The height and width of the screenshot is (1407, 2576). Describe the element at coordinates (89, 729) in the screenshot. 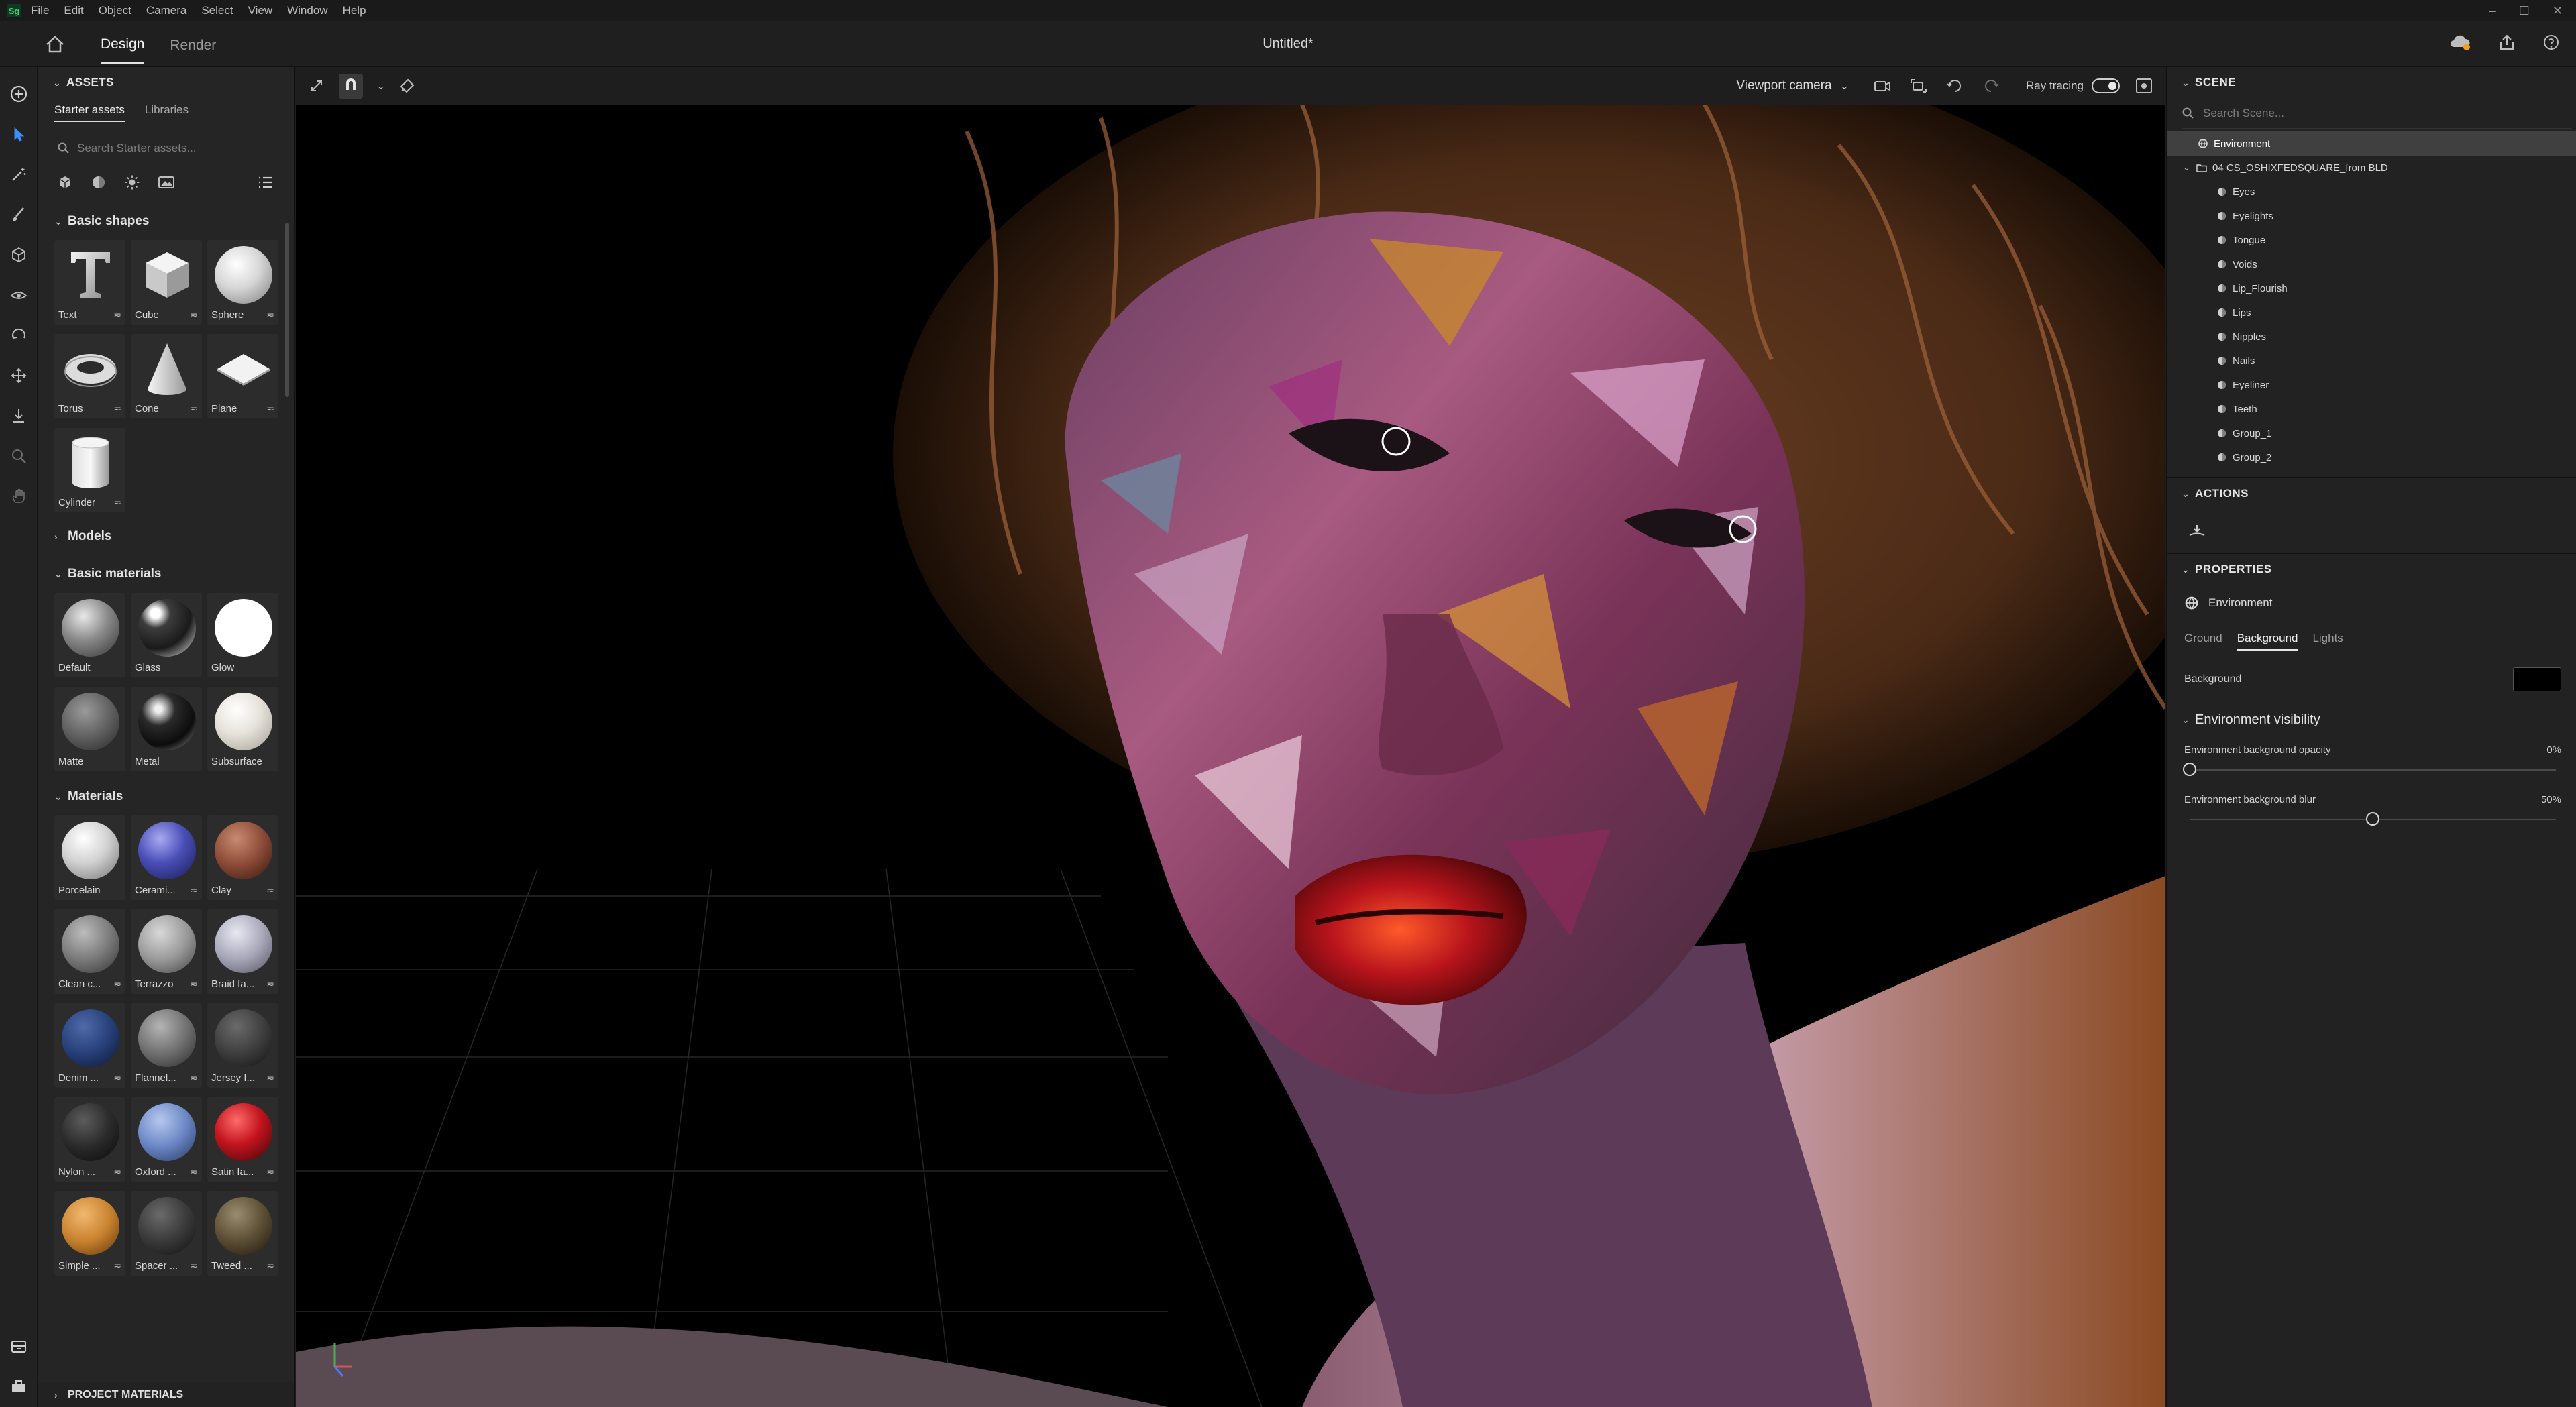

I see `material-tile-matte: Matte` at that location.